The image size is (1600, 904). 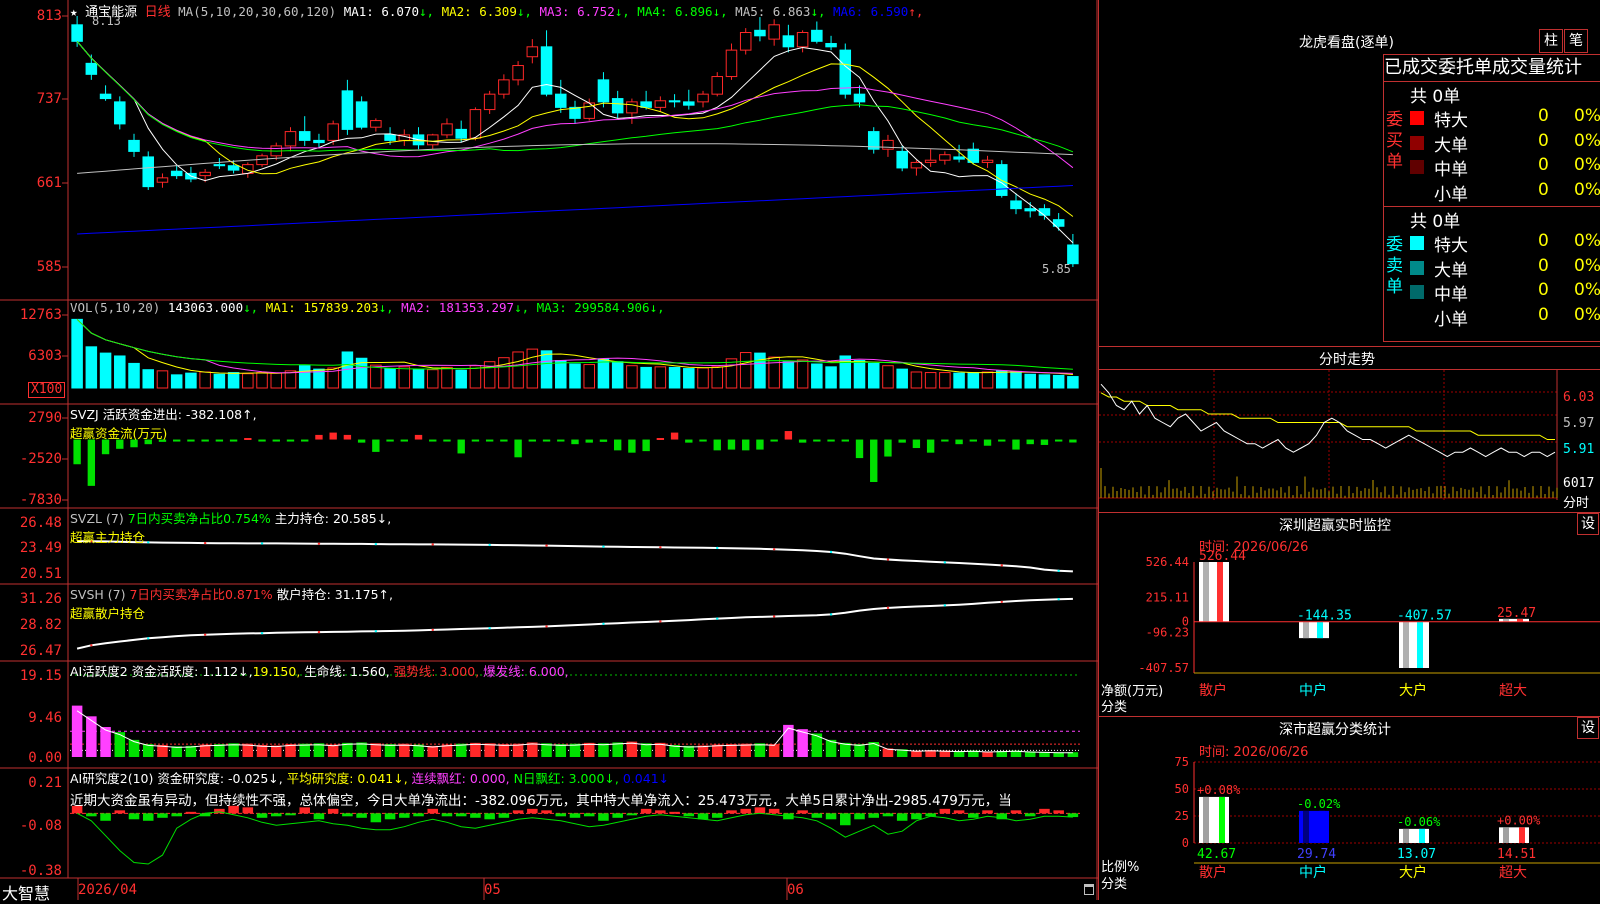 What do you see at coordinates (1551, 41) in the screenshot?
I see `btn-zhu: 柱` at bounding box center [1551, 41].